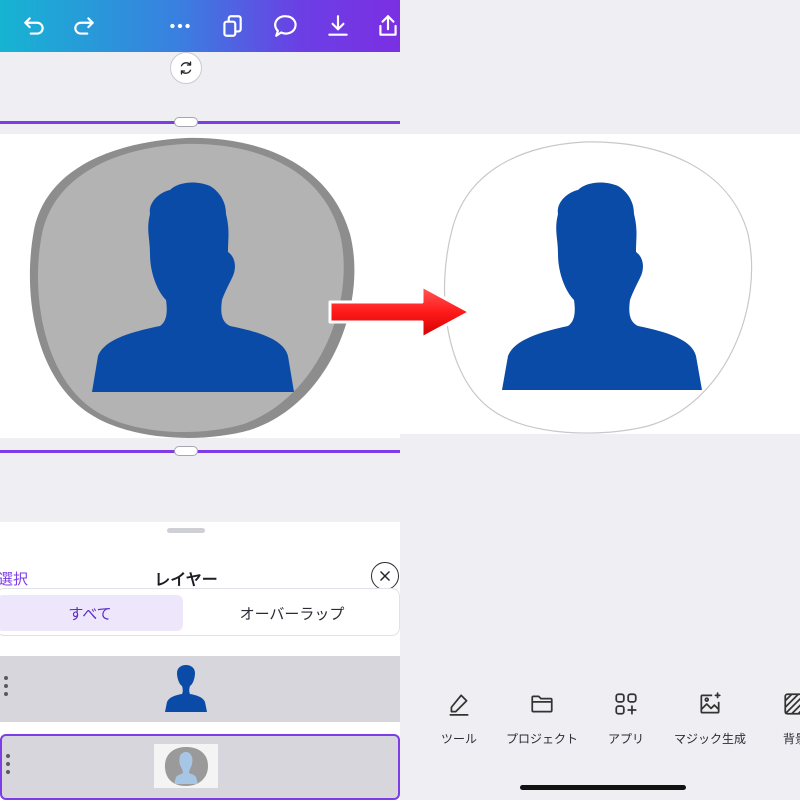  I want to click on toolbar-label: マジック生成, so click(709, 739).